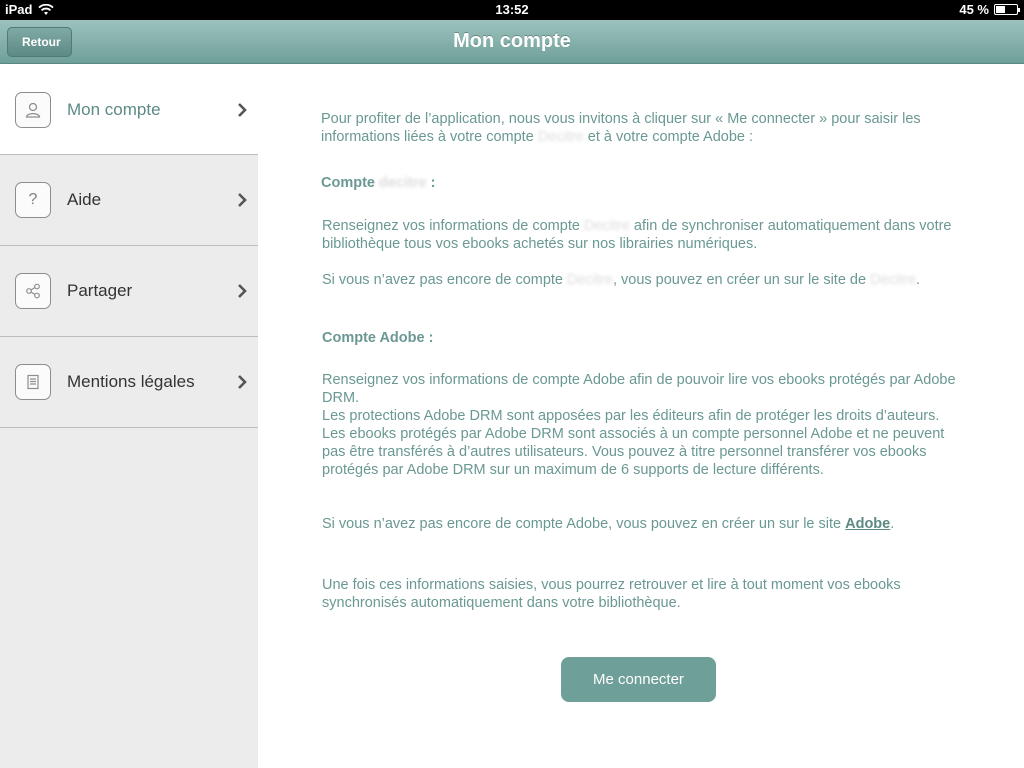 This screenshot has width=1024, height=768. I want to click on battery-icon, so click(1007, 9).